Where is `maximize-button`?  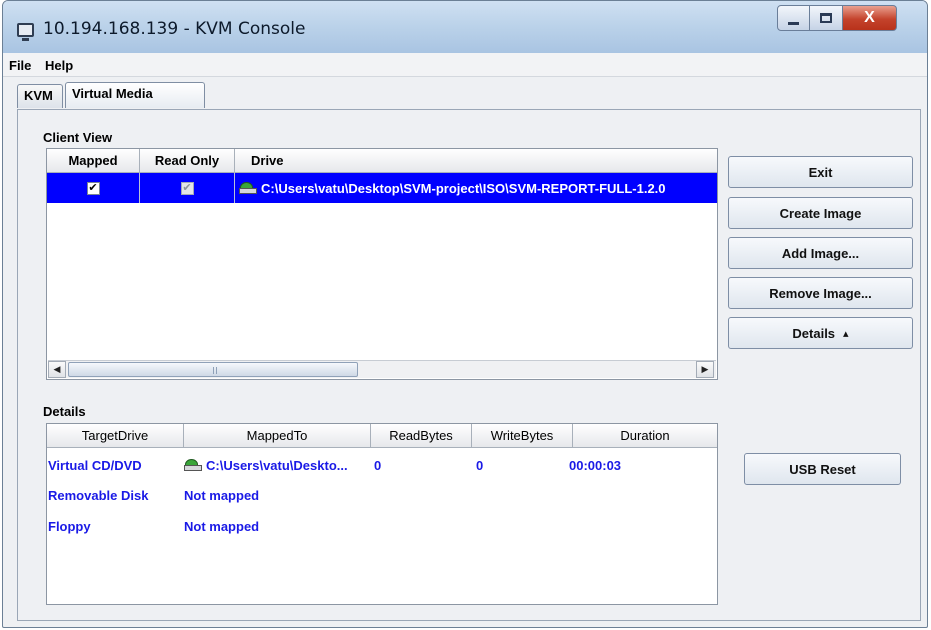 maximize-button is located at coordinates (826, 18).